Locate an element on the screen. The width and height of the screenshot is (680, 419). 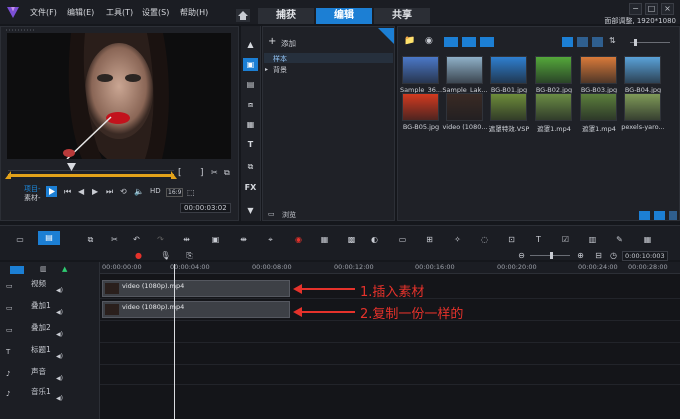
playhead-handle is located at coordinates (71, 167).